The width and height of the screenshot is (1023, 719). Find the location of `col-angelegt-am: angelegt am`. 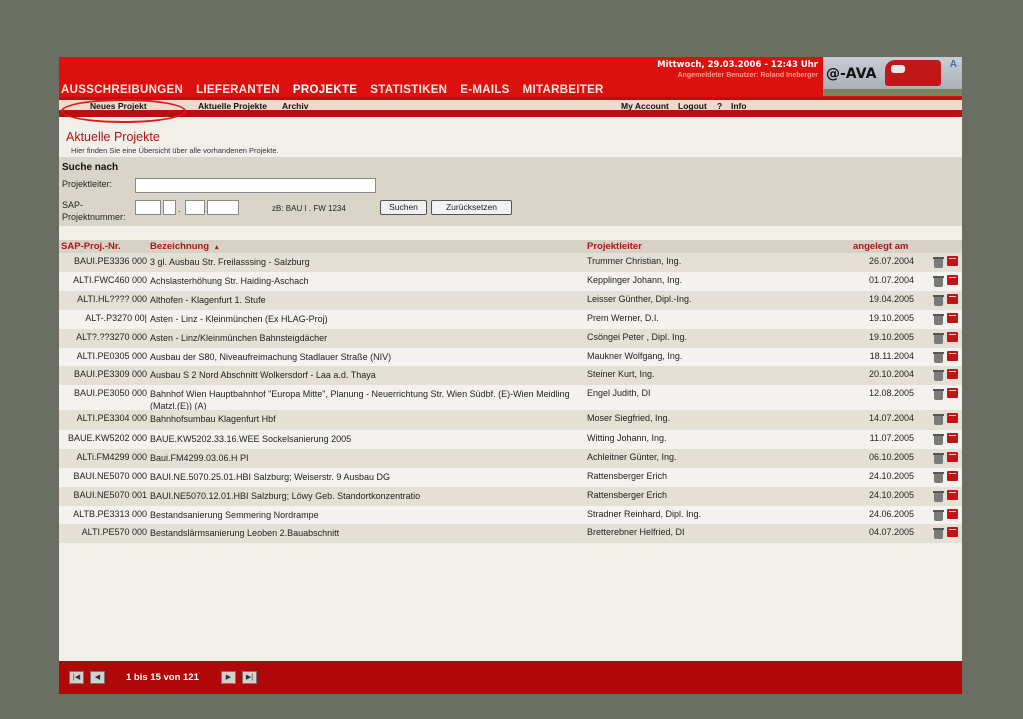

col-angelegt-am: angelegt am is located at coordinates (880, 246).